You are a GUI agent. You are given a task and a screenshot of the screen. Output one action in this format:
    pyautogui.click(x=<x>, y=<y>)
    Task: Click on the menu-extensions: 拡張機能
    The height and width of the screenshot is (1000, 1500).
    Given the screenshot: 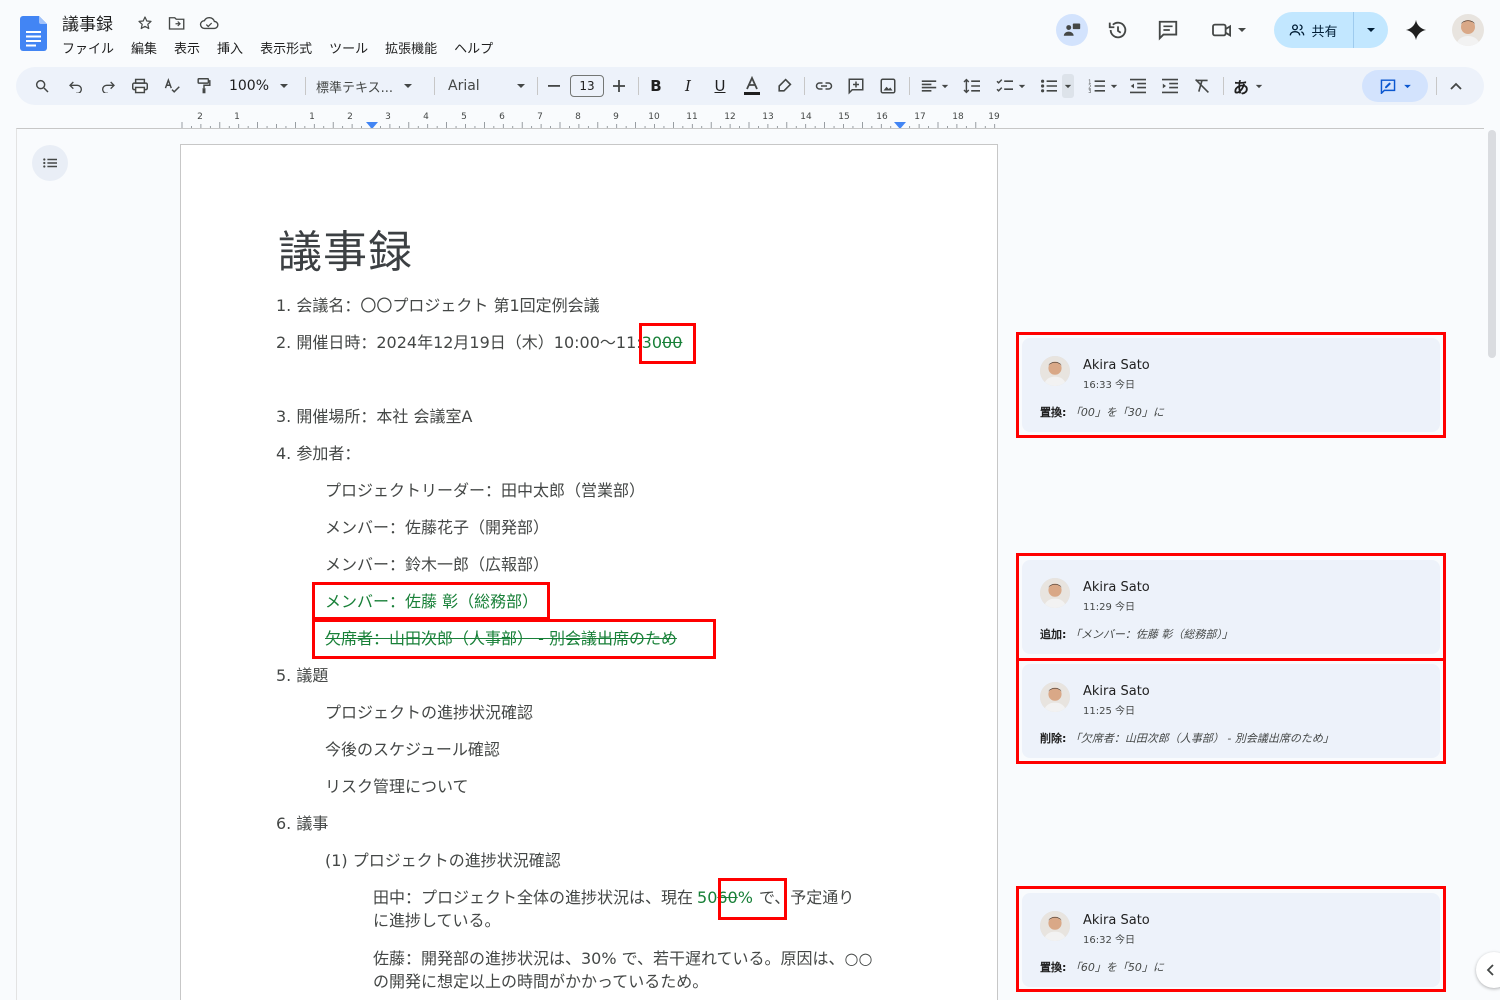 What is the action you would take?
    pyautogui.click(x=415, y=47)
    